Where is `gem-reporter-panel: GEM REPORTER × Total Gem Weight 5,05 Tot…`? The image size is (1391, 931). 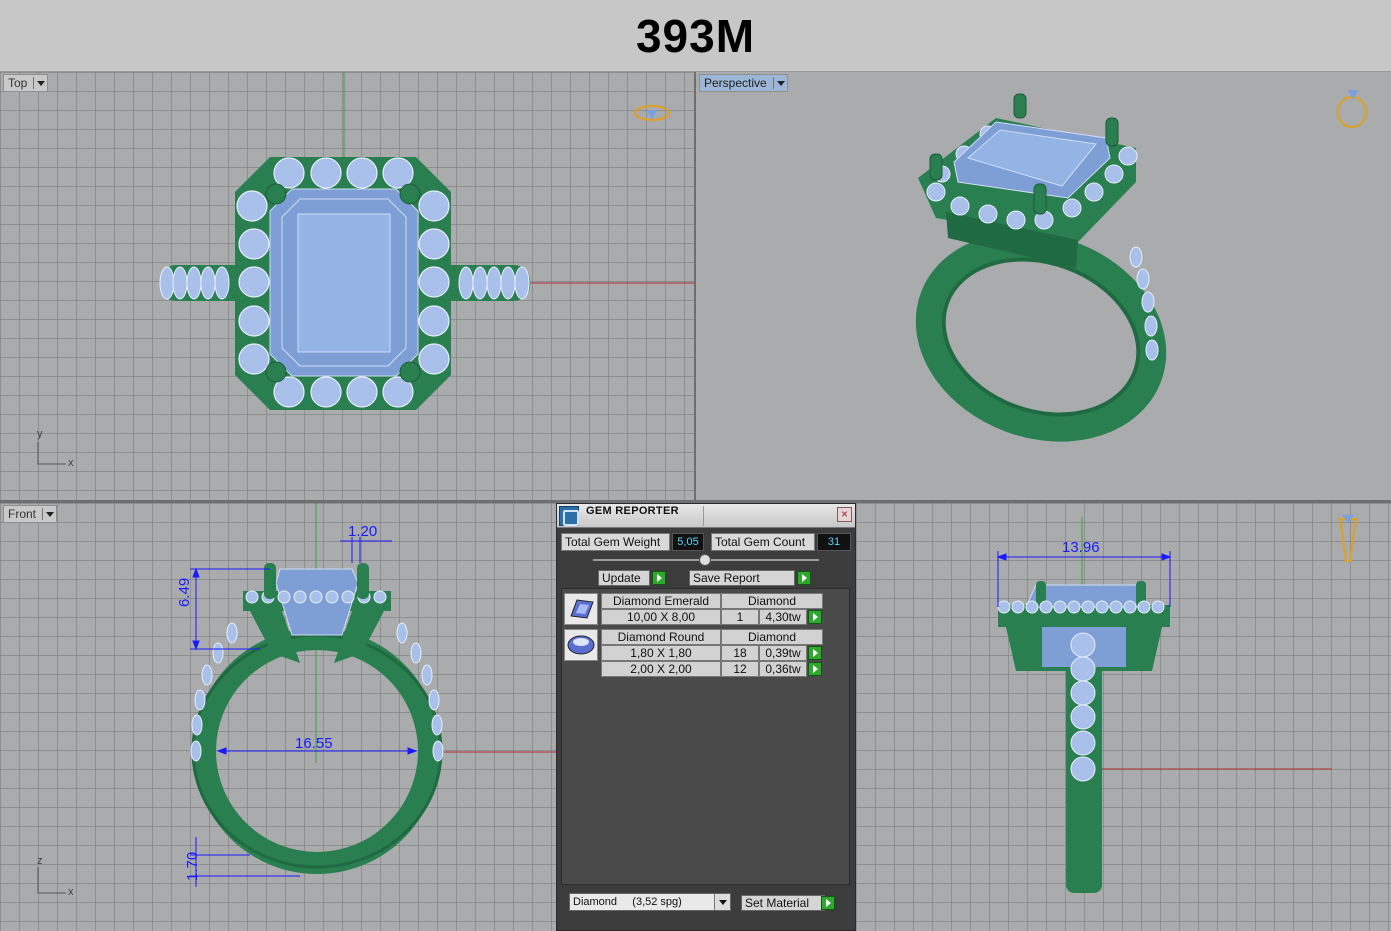
gem-reporter-panel: GEM REPORTER × Total Gem Weight 5,05 Tot… is located at coordinates (706, 717).